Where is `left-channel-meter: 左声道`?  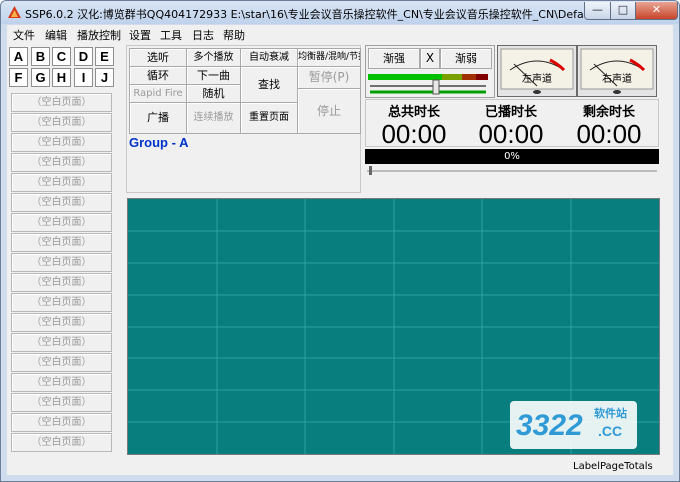
left-channel-meter: 左声道 is located at coordinates (537, 71).